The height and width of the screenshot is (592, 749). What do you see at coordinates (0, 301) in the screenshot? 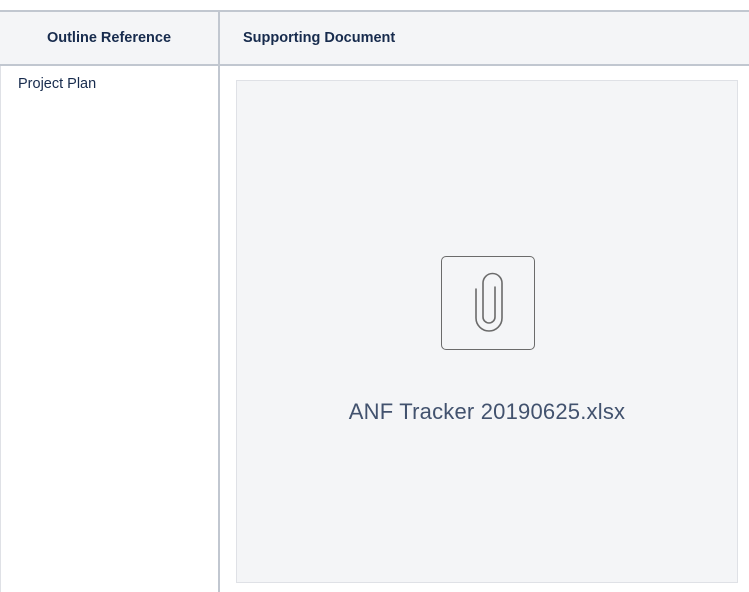
I see `table-left-border` at bounding box center [0, 301].